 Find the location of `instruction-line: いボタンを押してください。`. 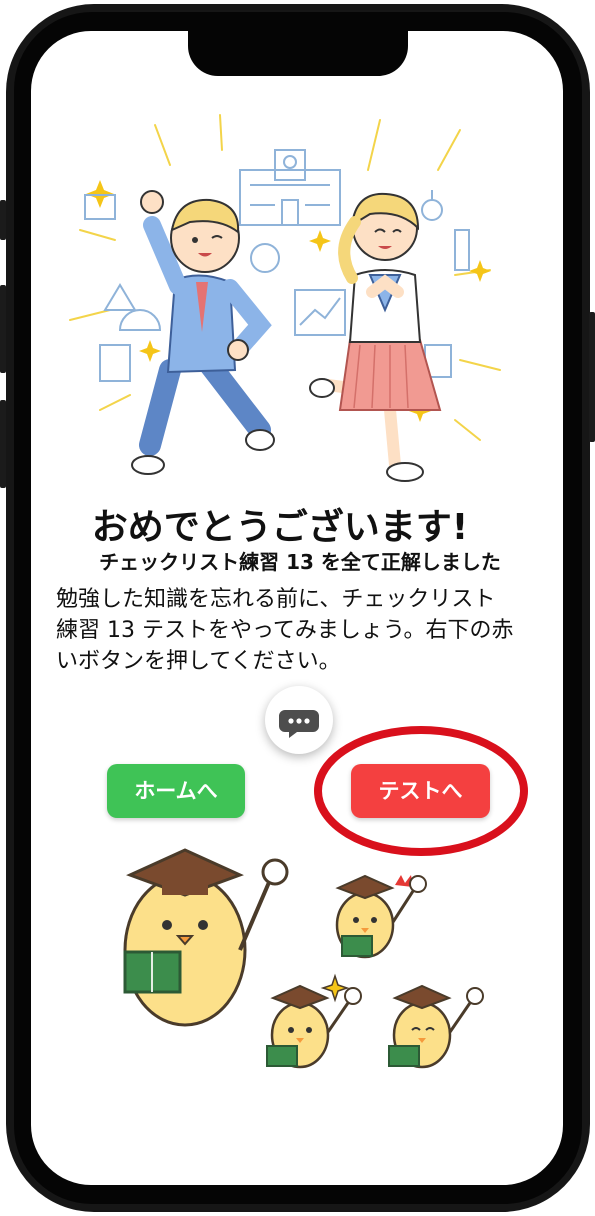

instruction-line: いボタンを押してください。 is located at coordinates (198, 661).